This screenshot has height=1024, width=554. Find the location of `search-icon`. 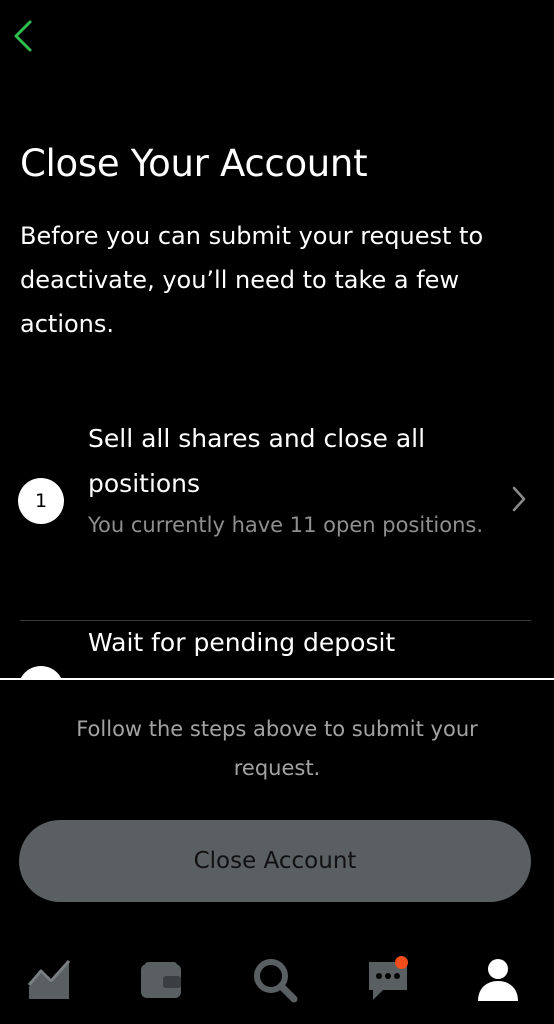

search-icon is located at coordinates (276, 981).